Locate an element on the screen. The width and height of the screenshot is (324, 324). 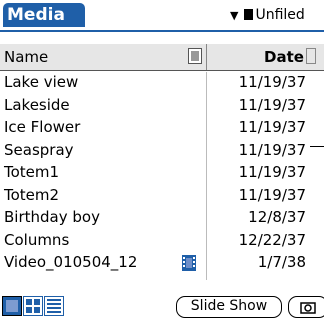
category-dropdown: ▼ Unfiled is located at coordinates (267, 15).